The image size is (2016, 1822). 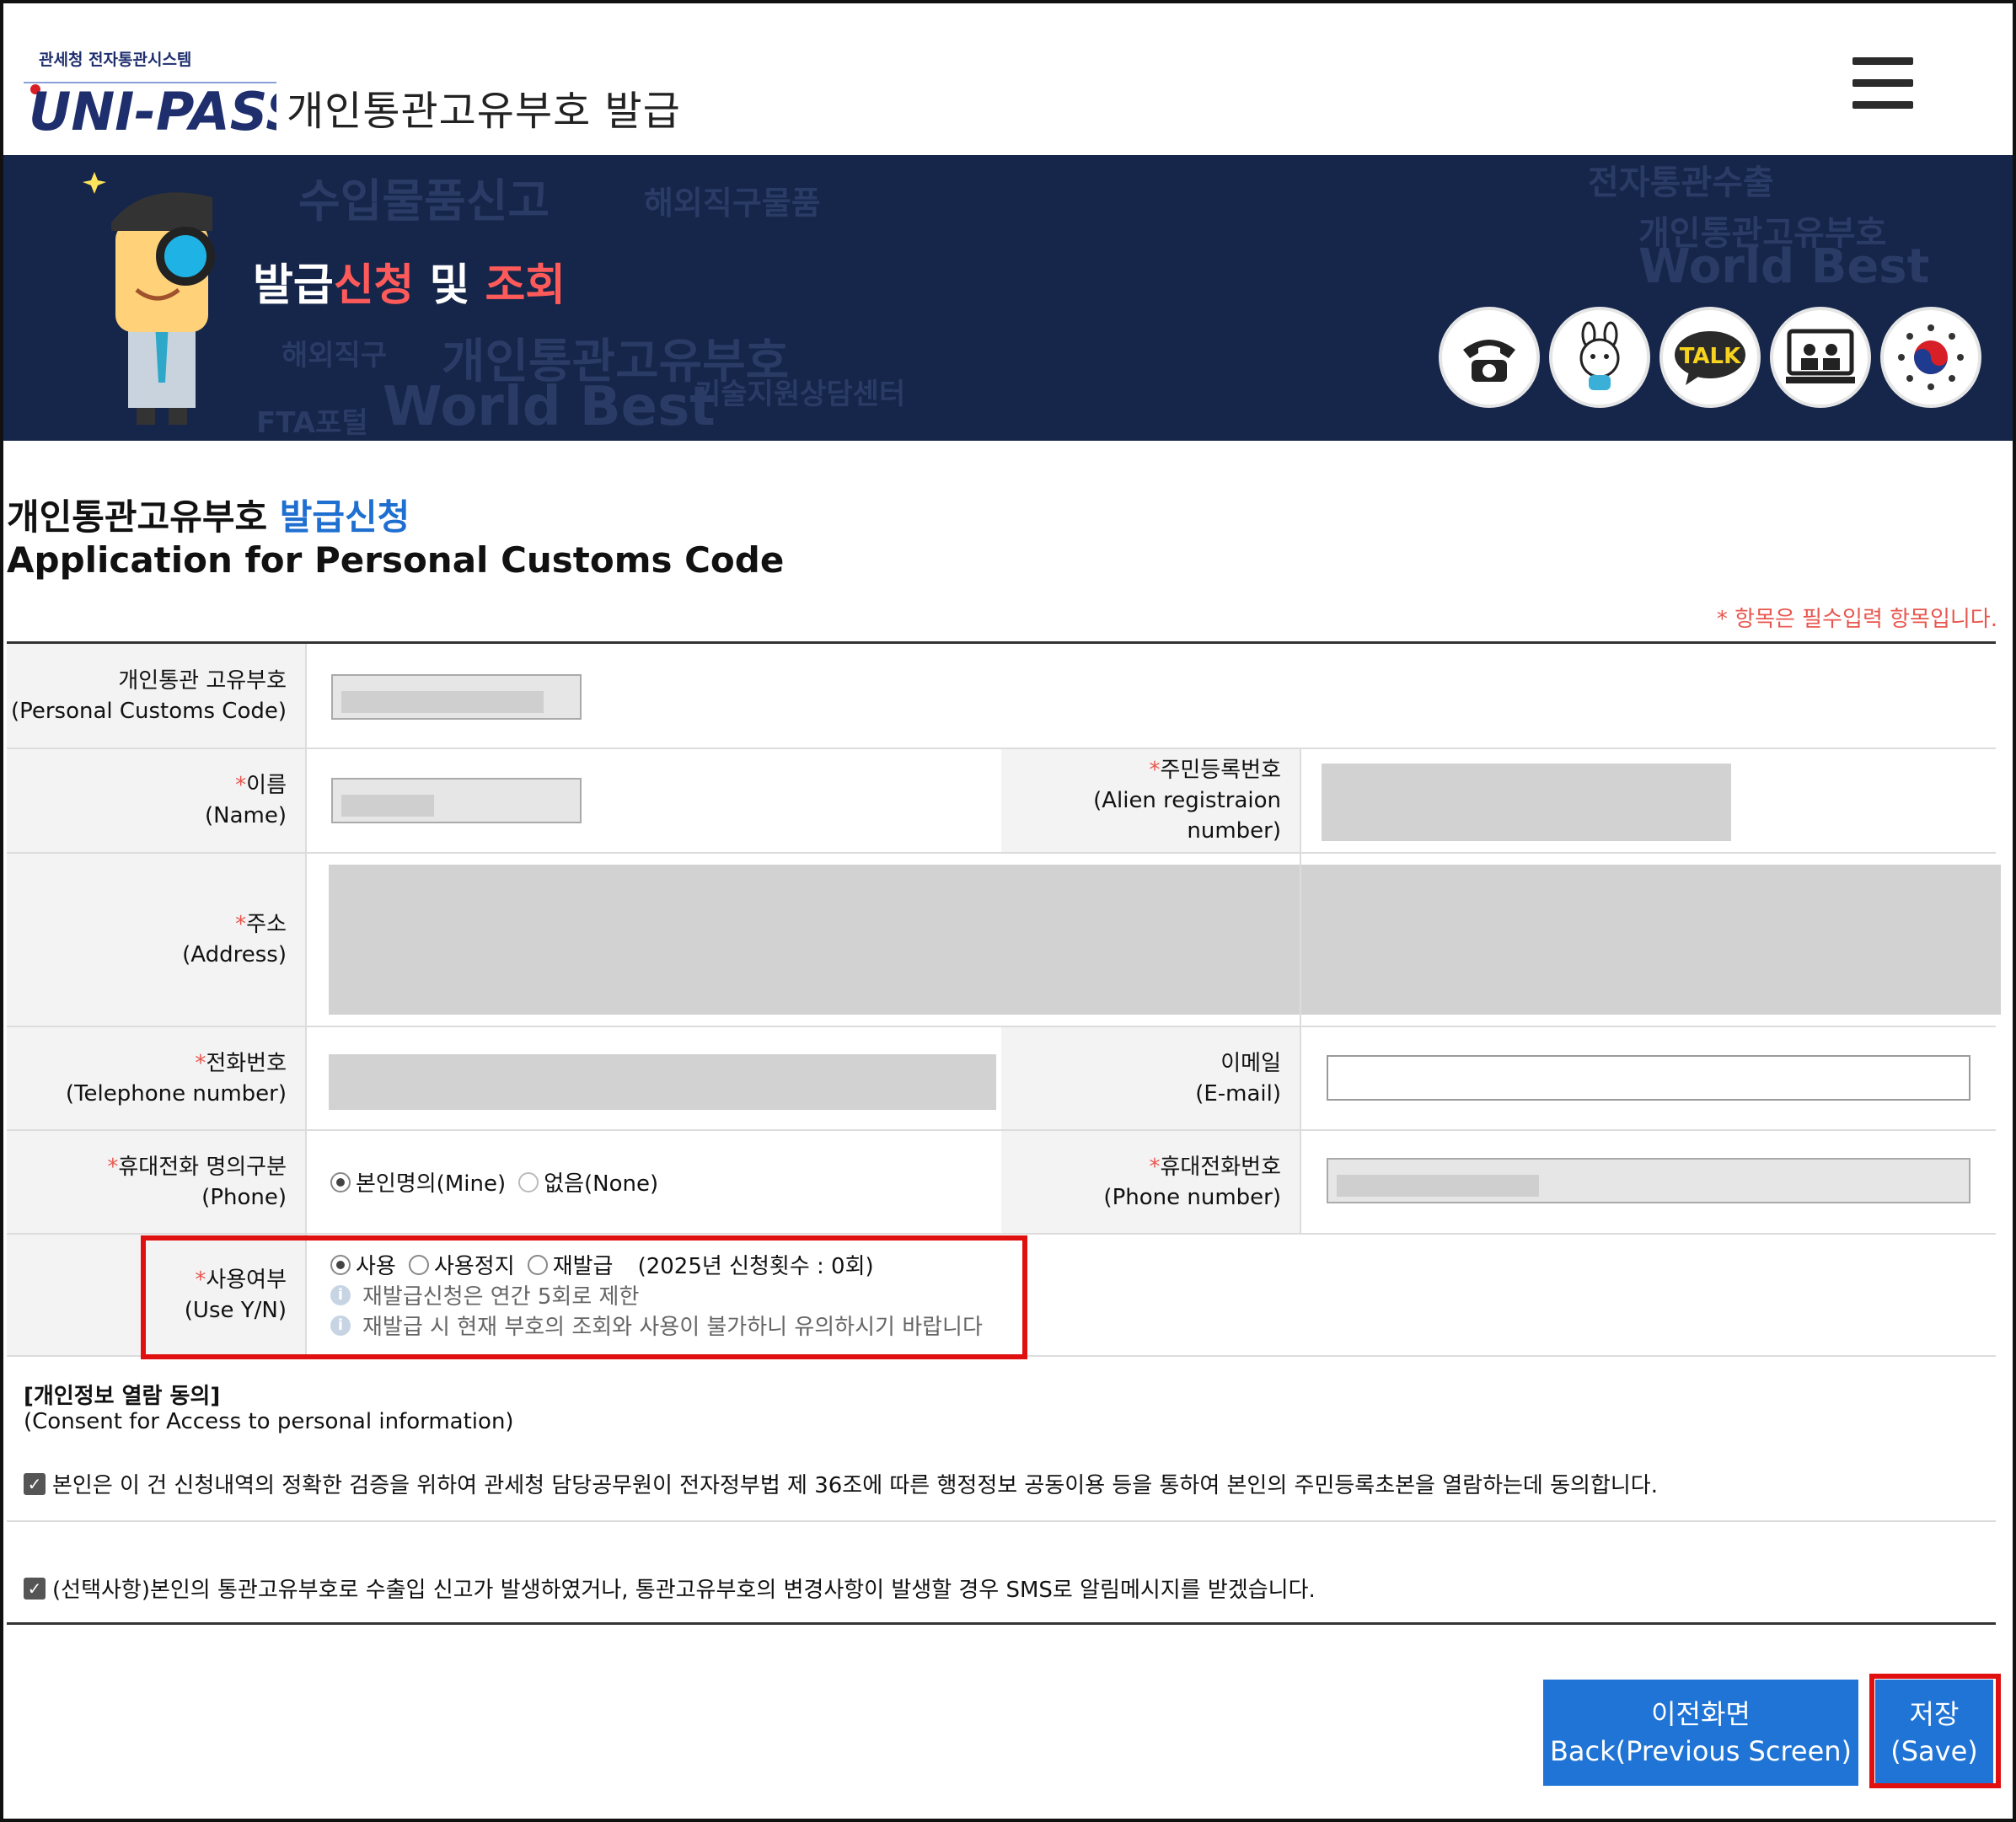 I want to click on consent-checkbox-2: ✓, so click(x=35, y=1588).